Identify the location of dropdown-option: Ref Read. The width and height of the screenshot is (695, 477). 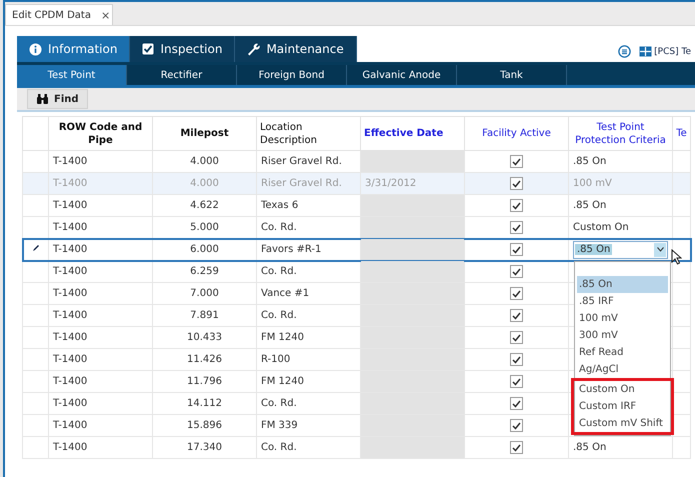
(622, 352).